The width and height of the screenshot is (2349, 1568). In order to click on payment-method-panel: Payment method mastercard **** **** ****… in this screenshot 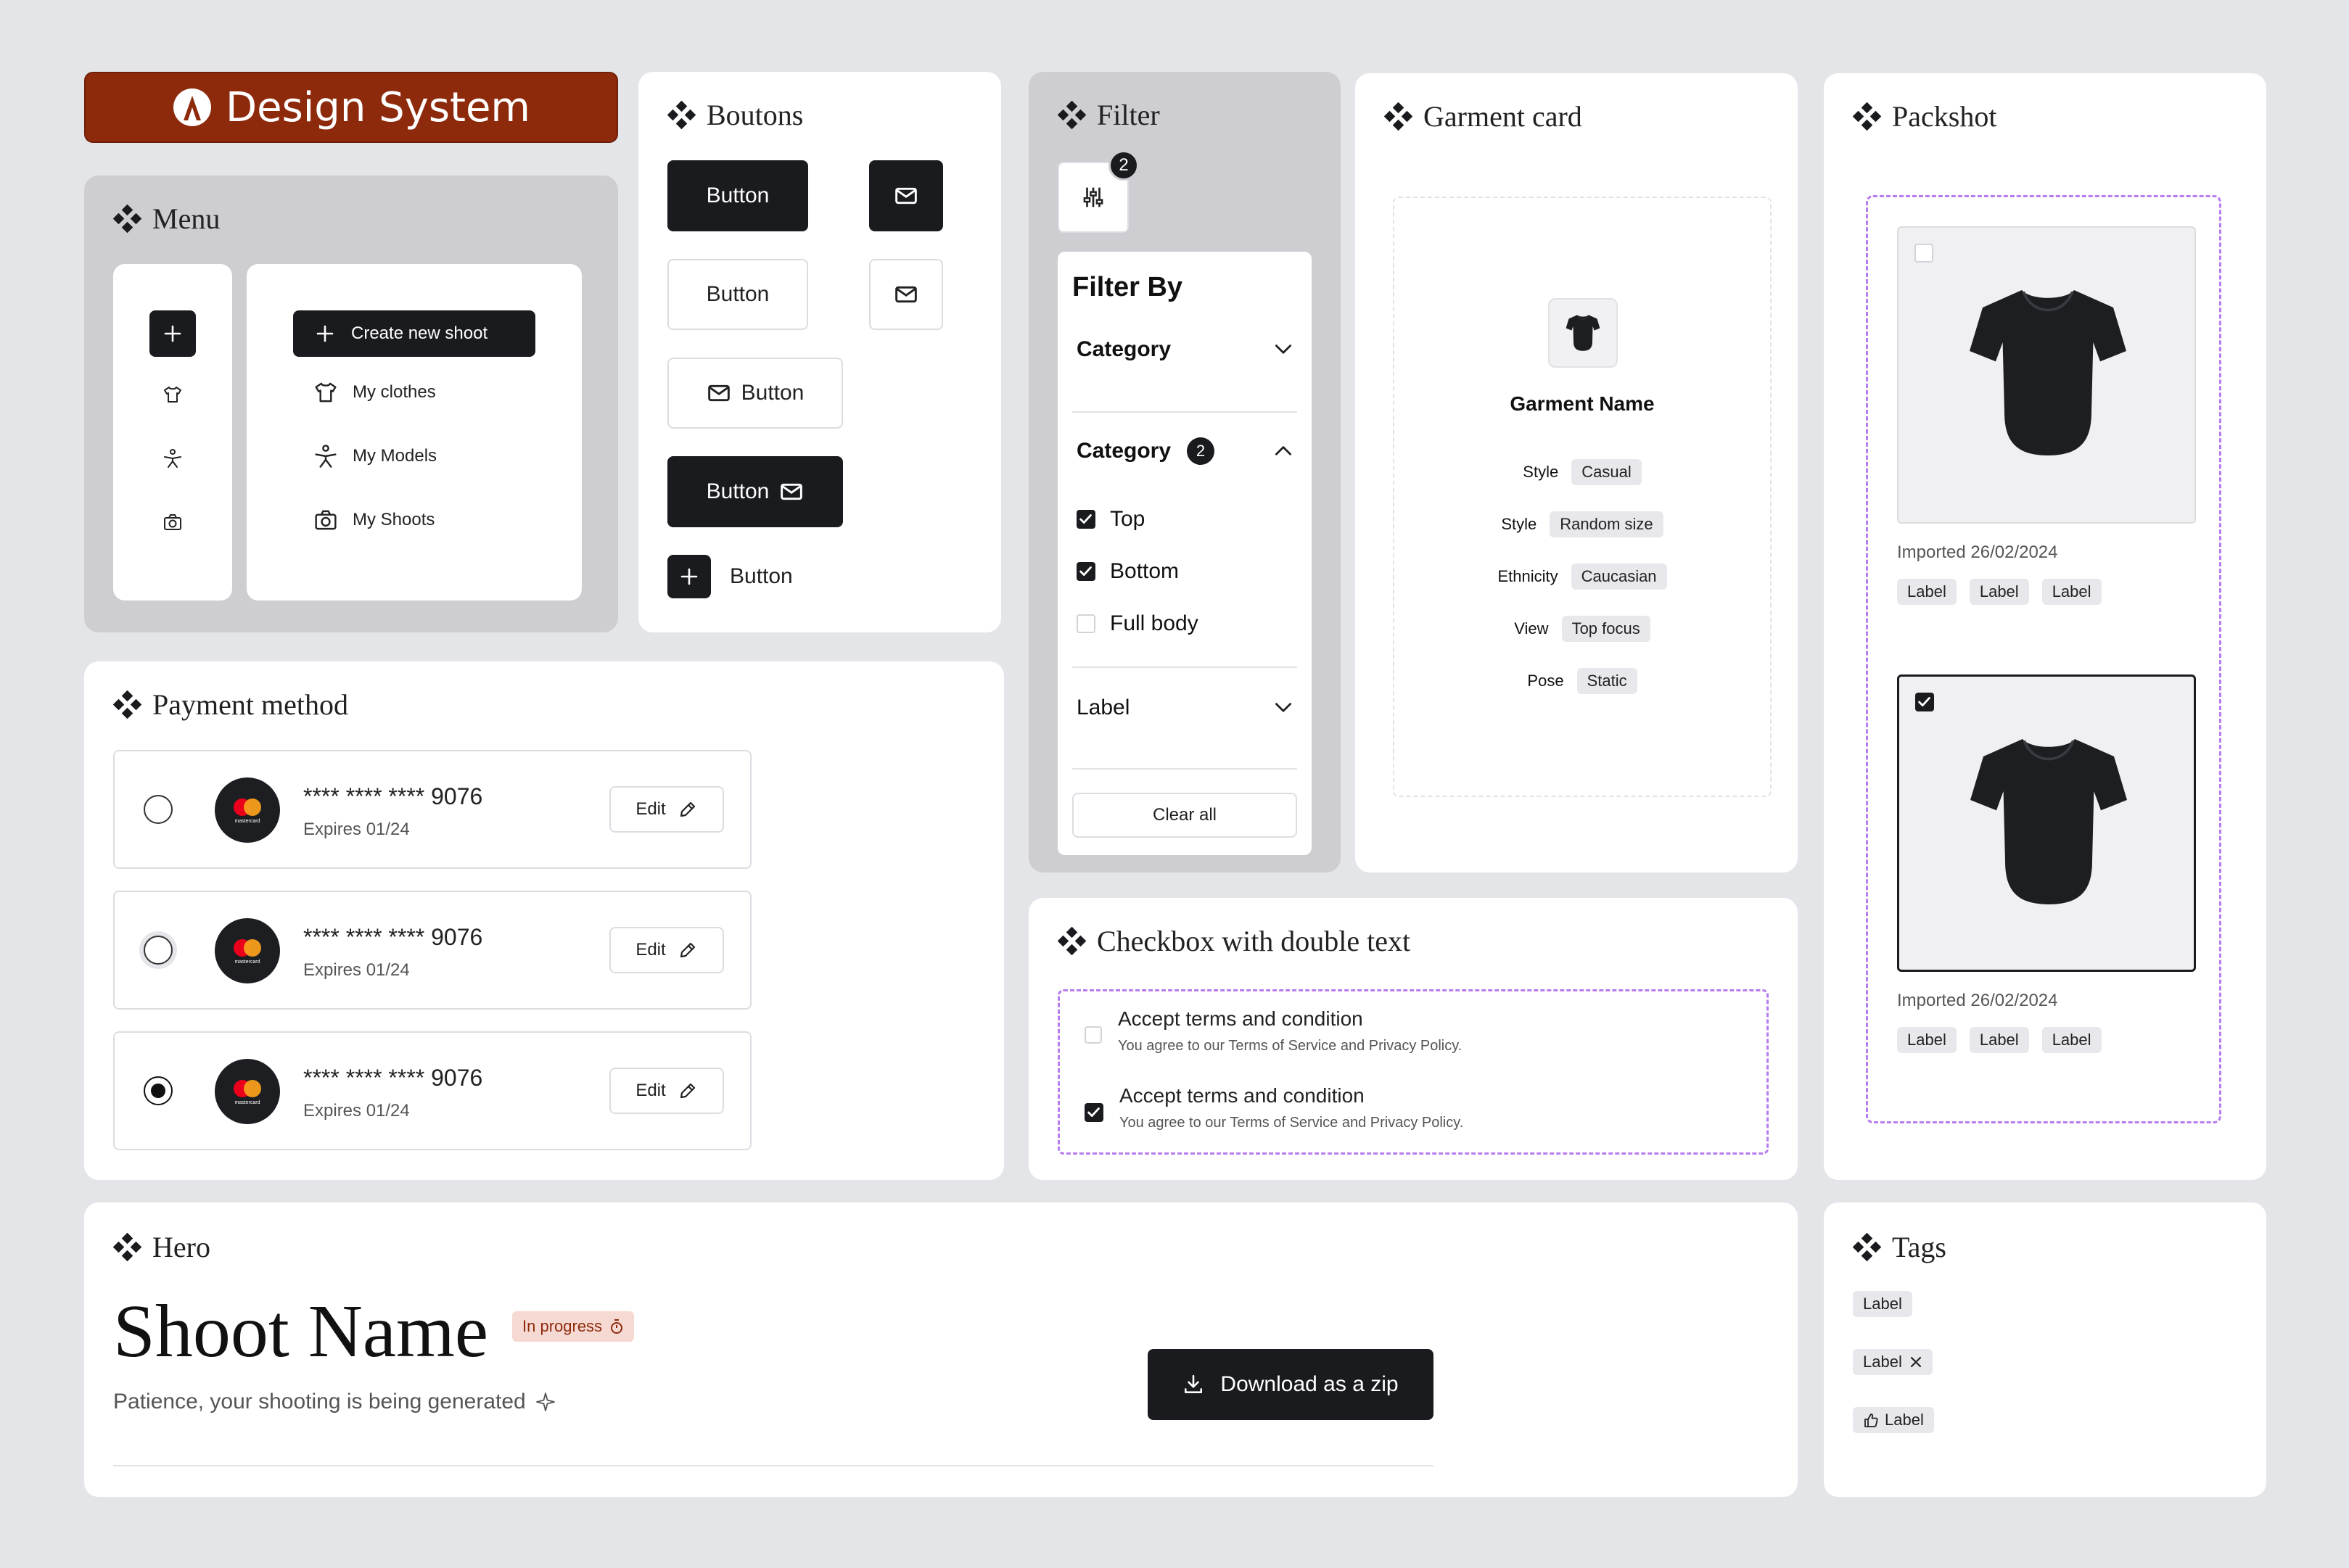, I will do `click(544, 921)`.